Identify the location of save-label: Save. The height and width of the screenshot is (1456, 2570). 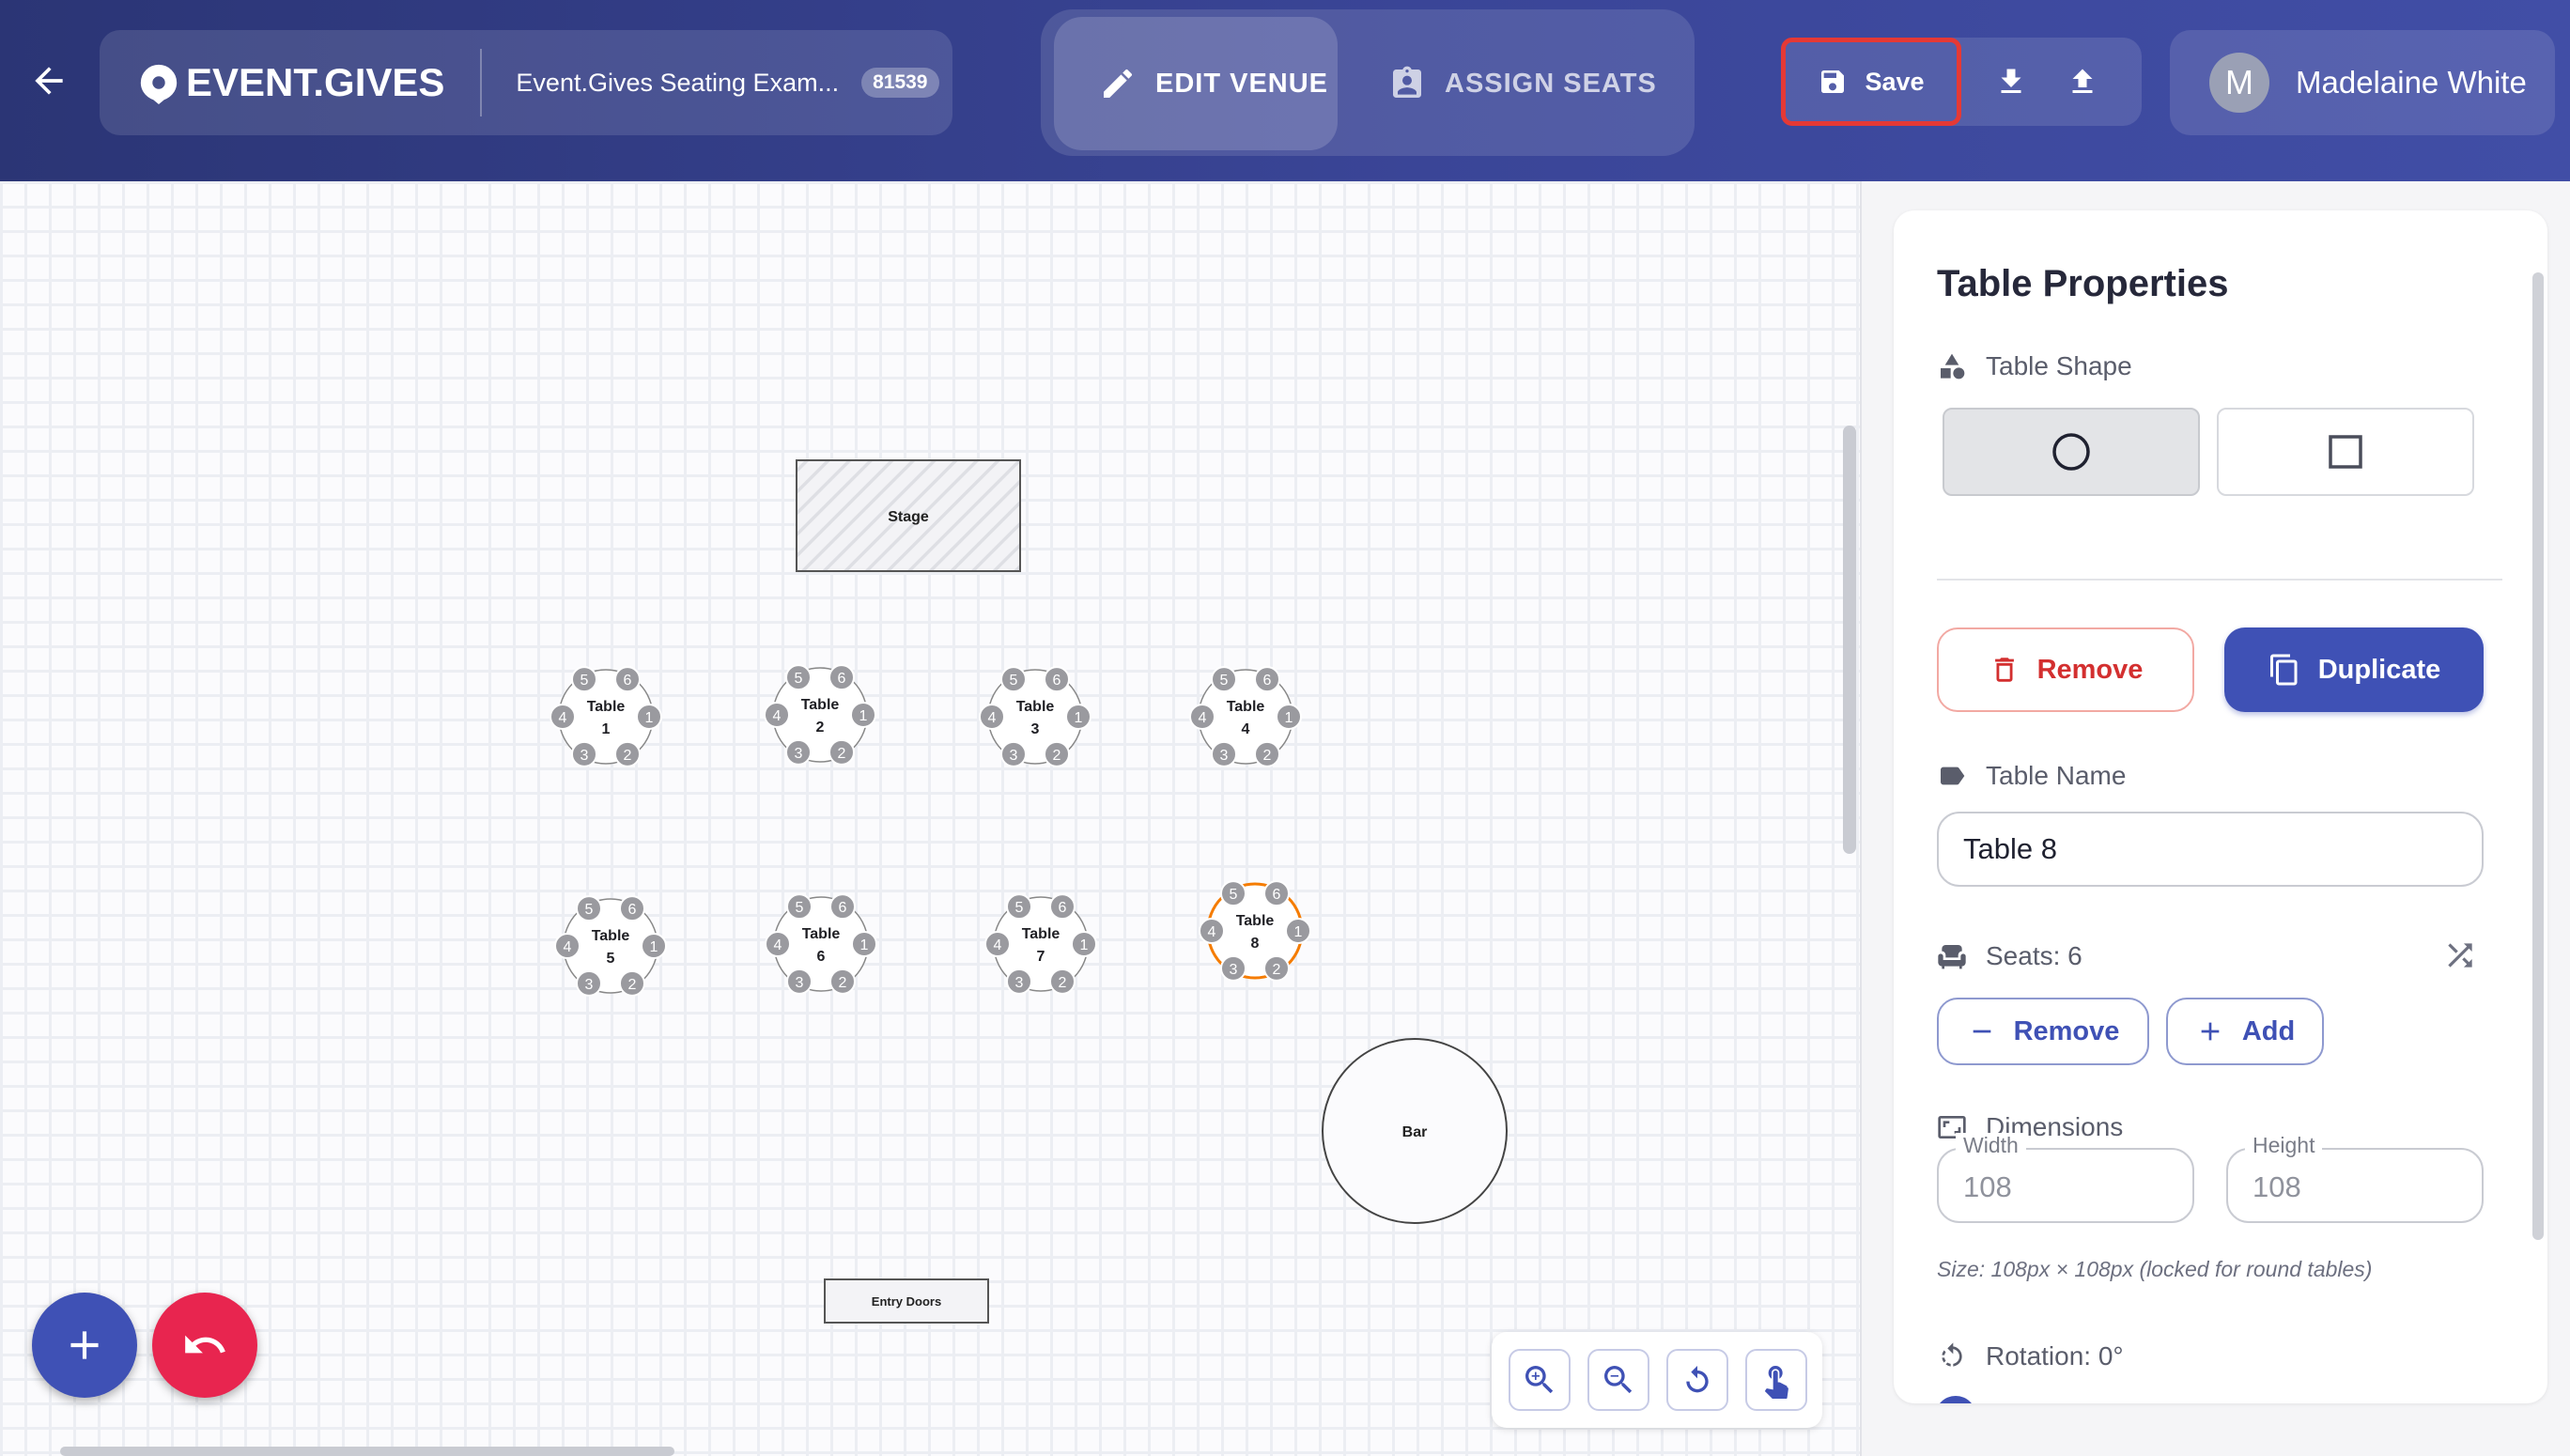
(1895, 81).